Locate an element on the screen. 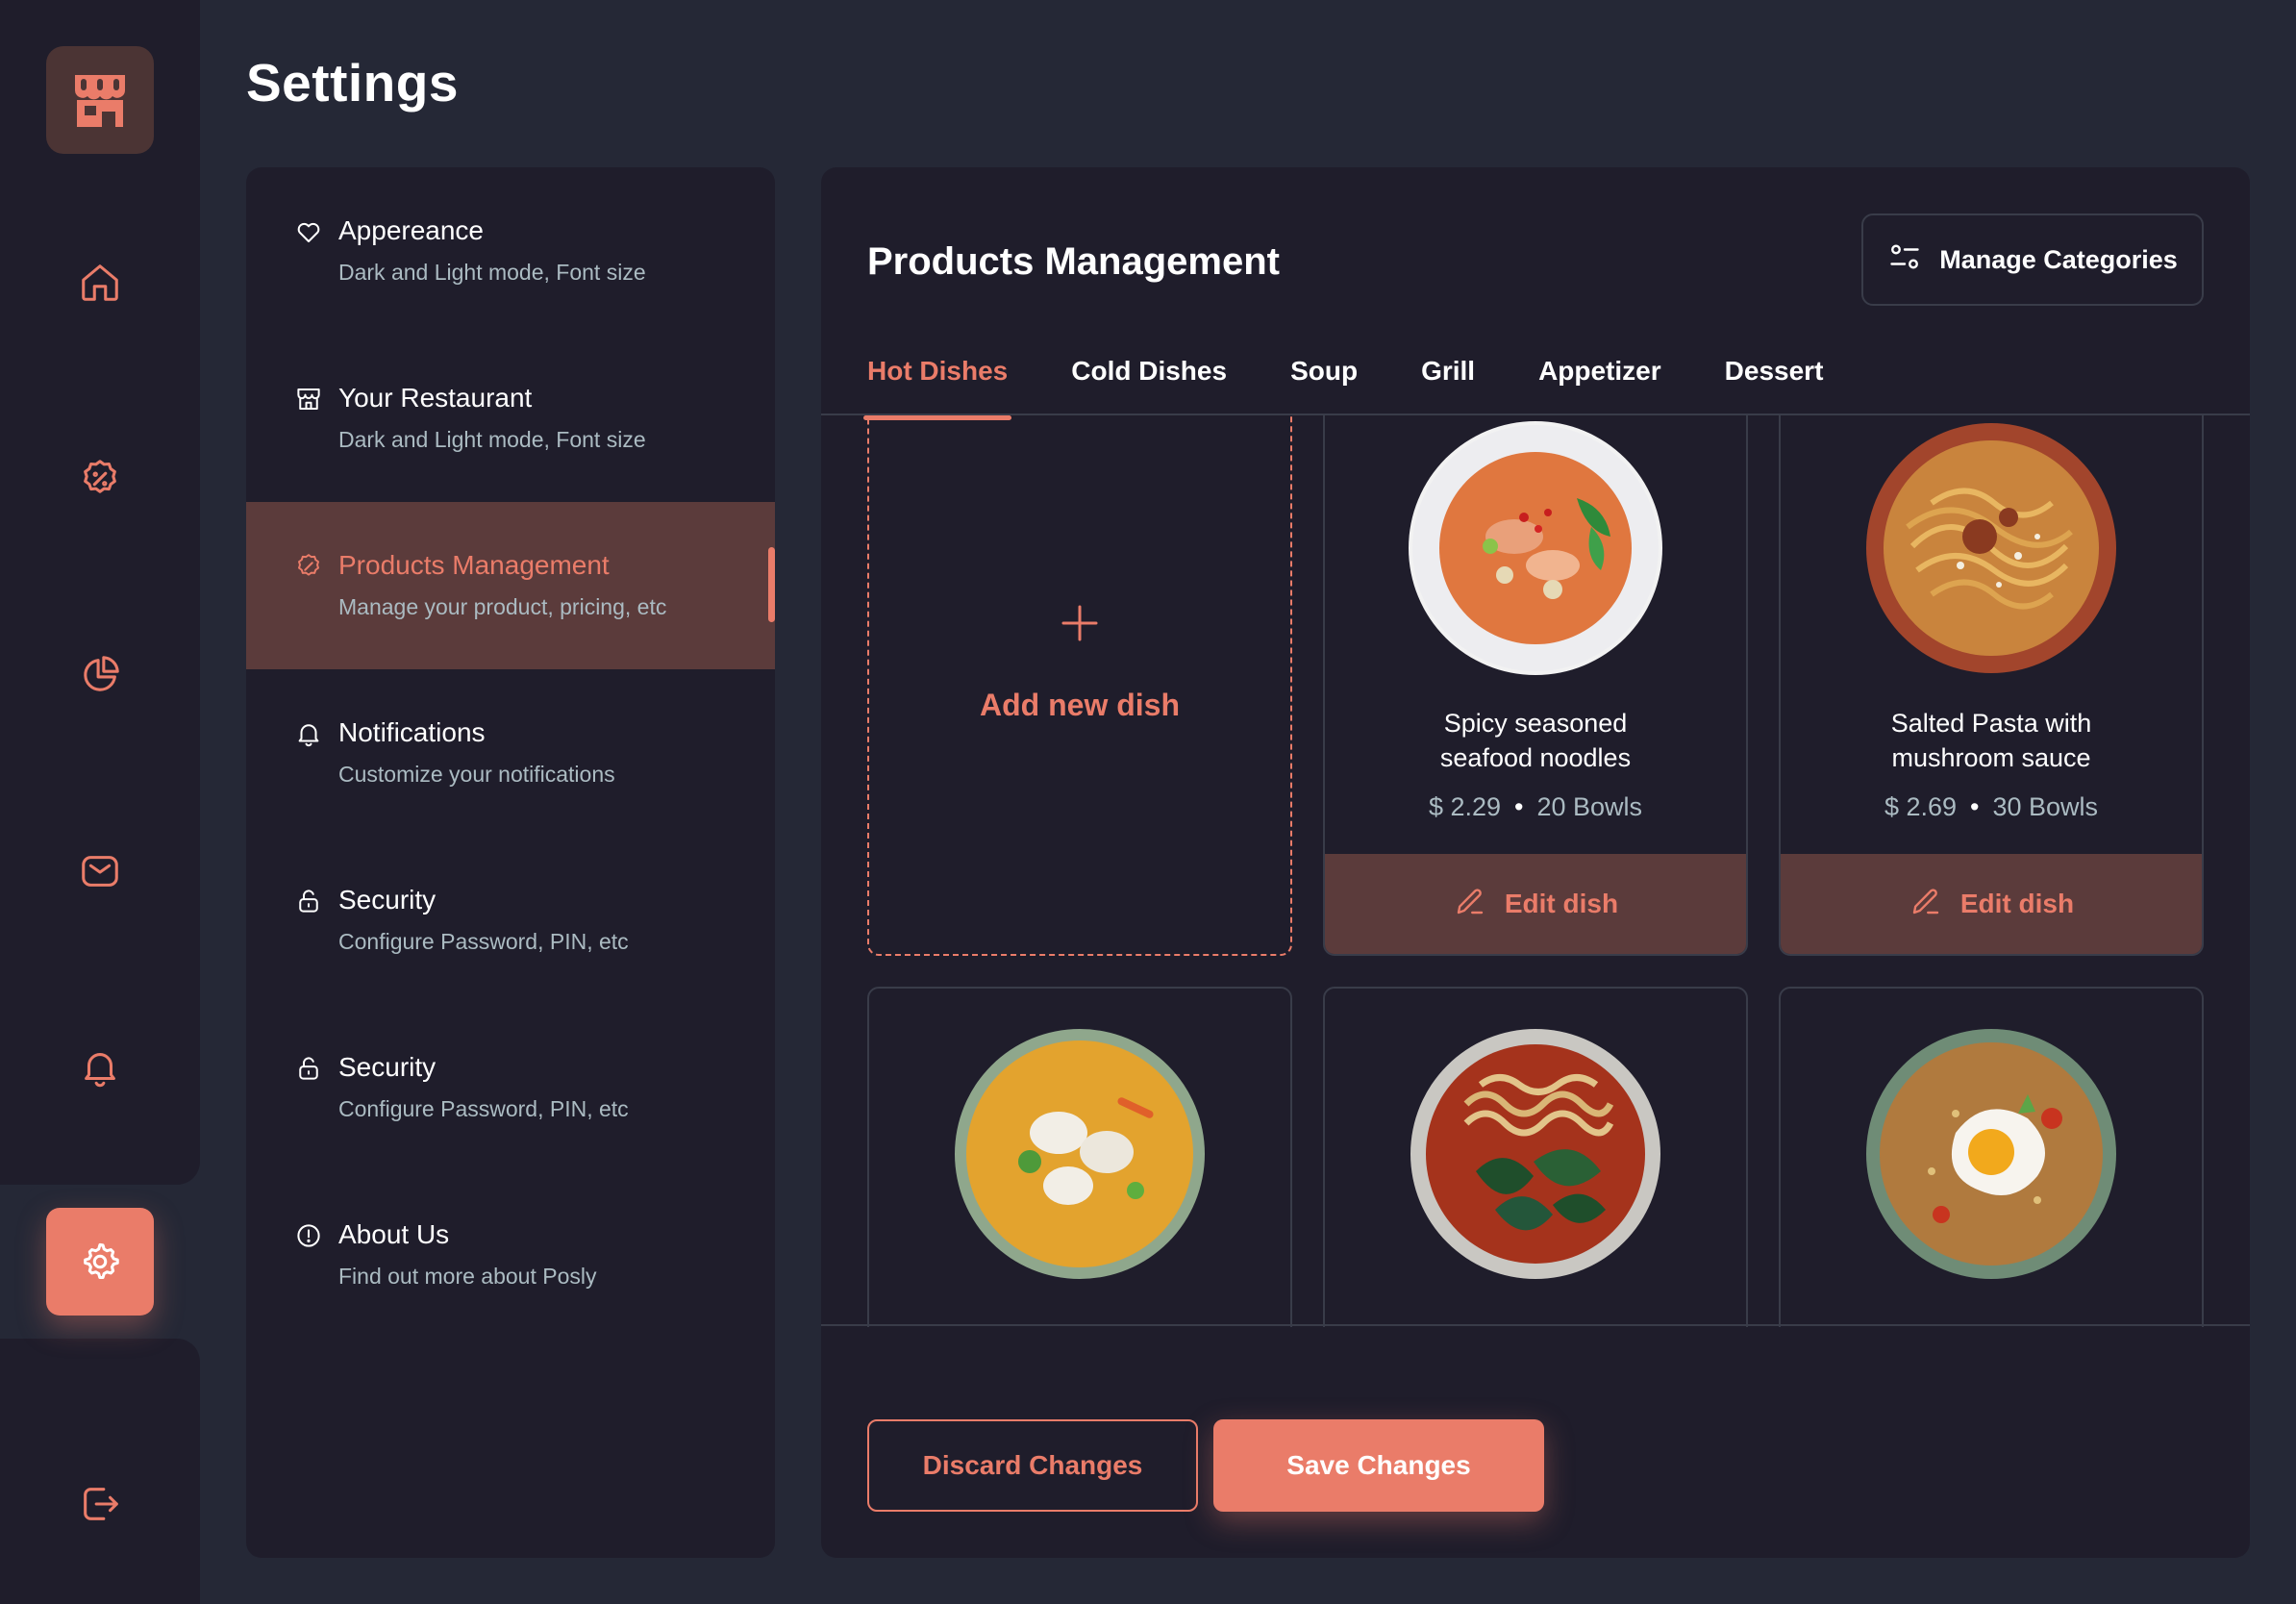 This screenshot has width=2296, height=1604. active-indicator is located at coordinates (771, 584).